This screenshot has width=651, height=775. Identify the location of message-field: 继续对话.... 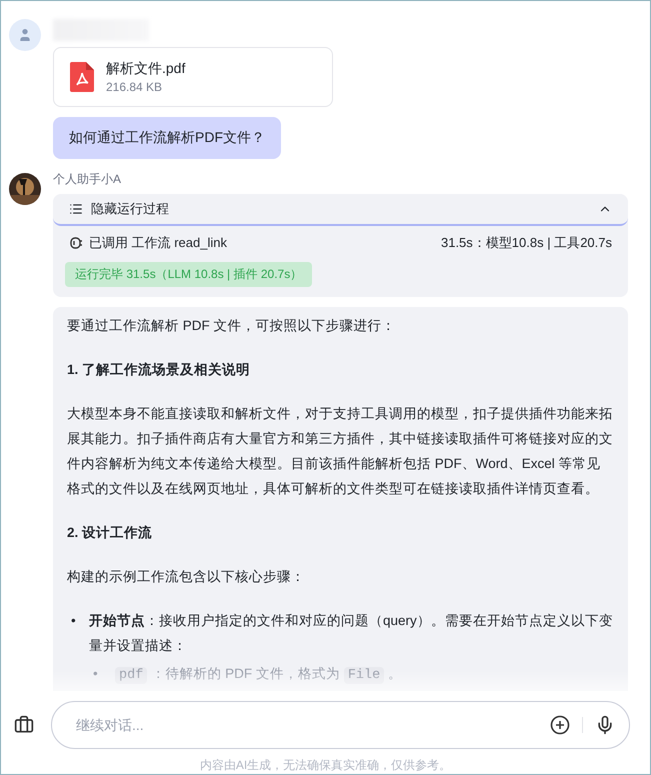
(340, 725).